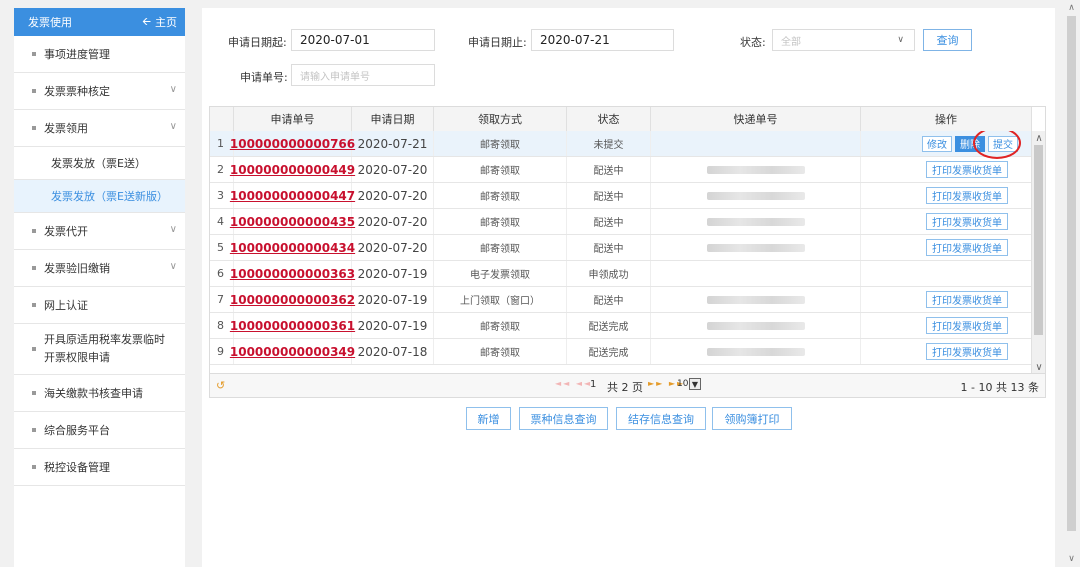 The width and height of the screenshot is (1080, 567). What do you see at coordinates (695, 384) in the screenshot?
I see `page-size-select: ▼` at bounding box center [695, 384].